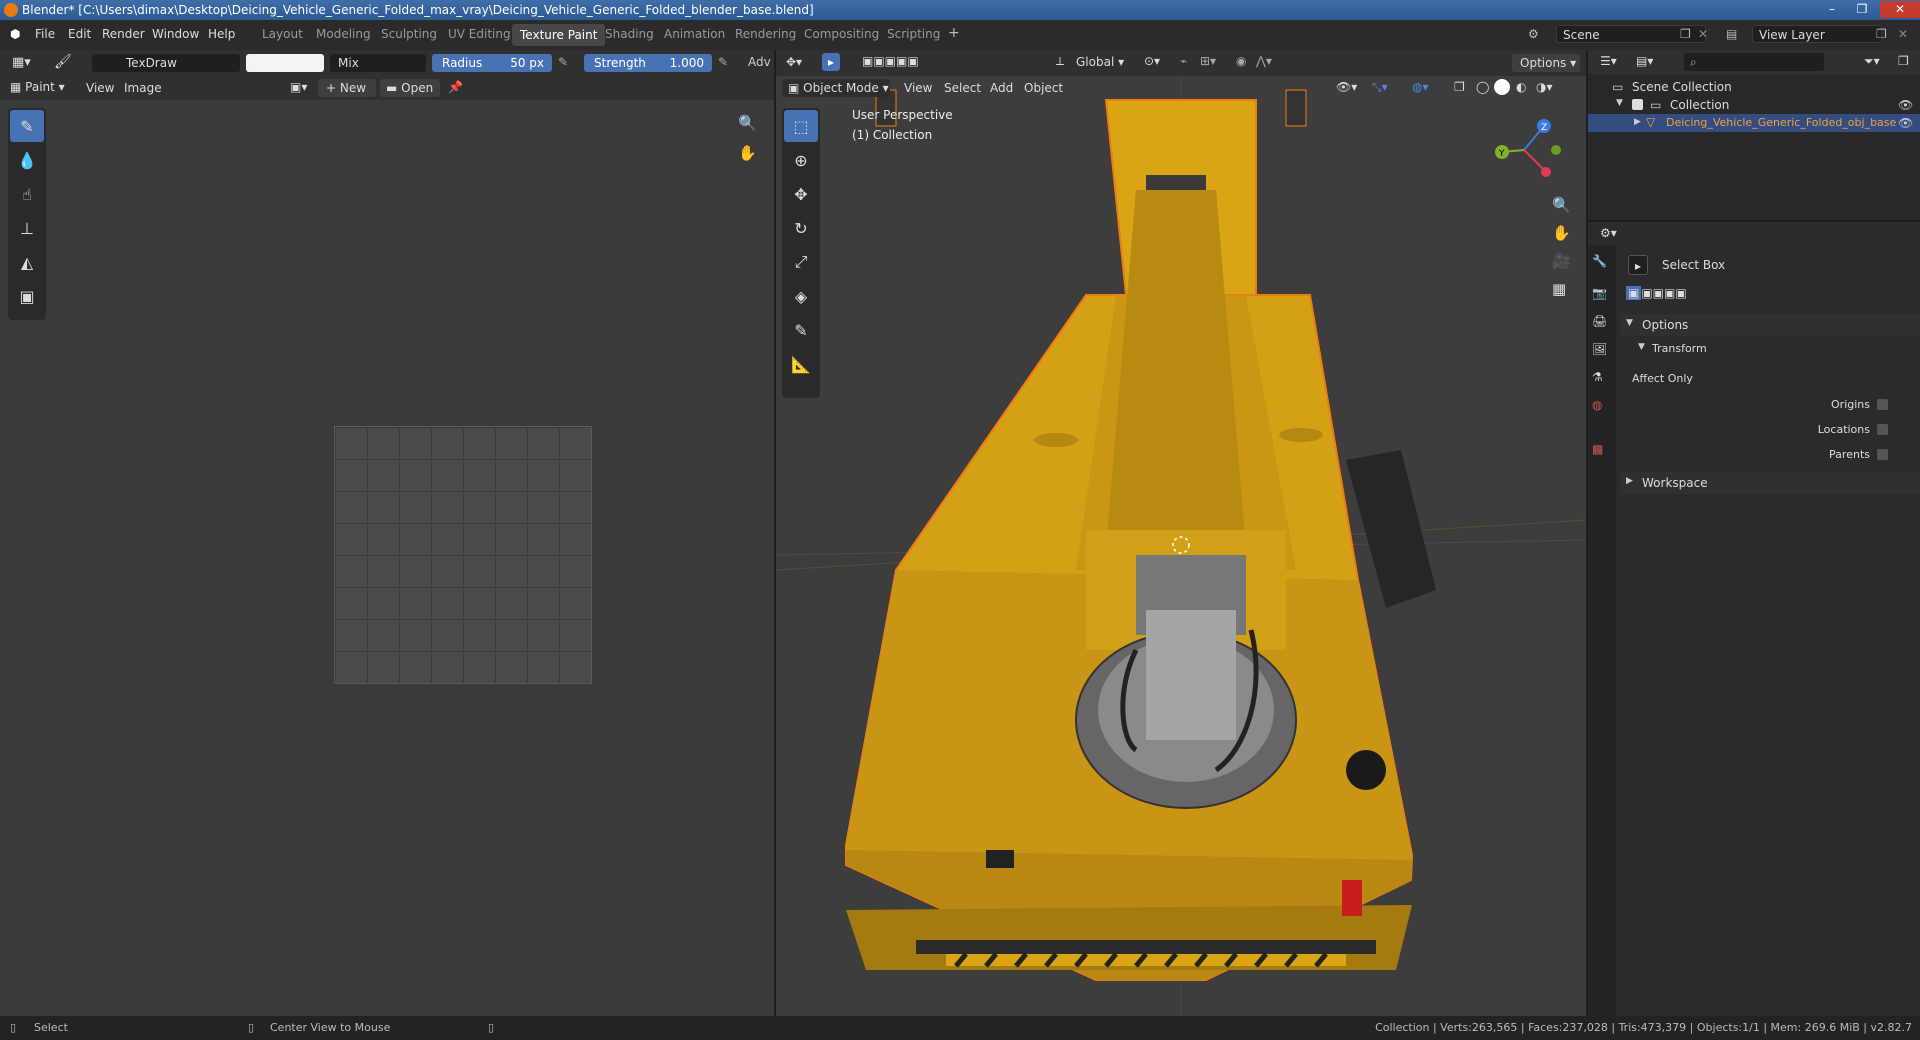  What do you see at coordinates (1754, 105) in the screenshot?
I see `outliner-row-collection: ▼ ▭ Collection 👁` at bounding box center [1754, 105].